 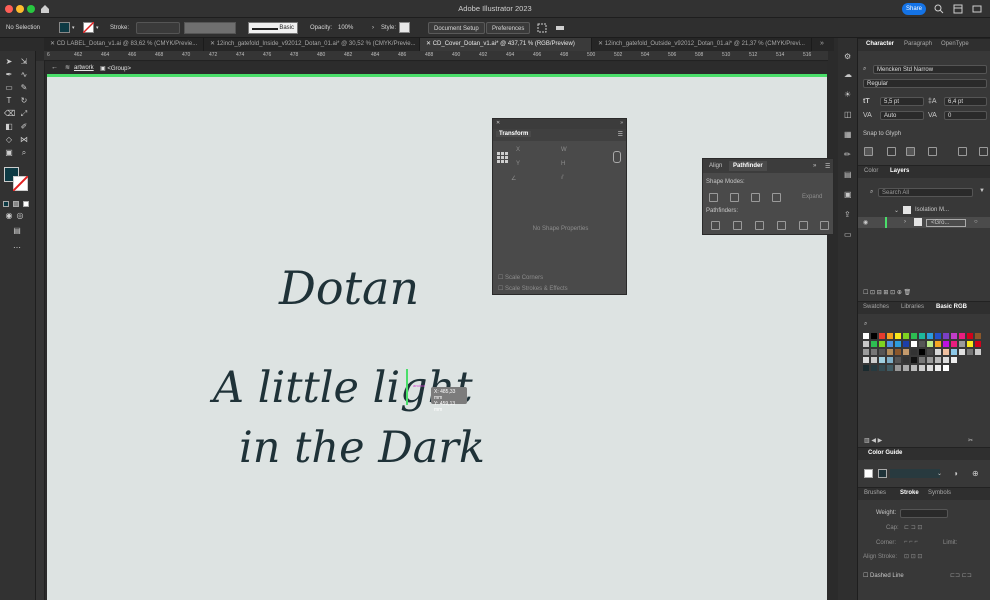 I want to click on scale-corners-checkbox: ☐ Scale Corners, so click(x=520, y=277).